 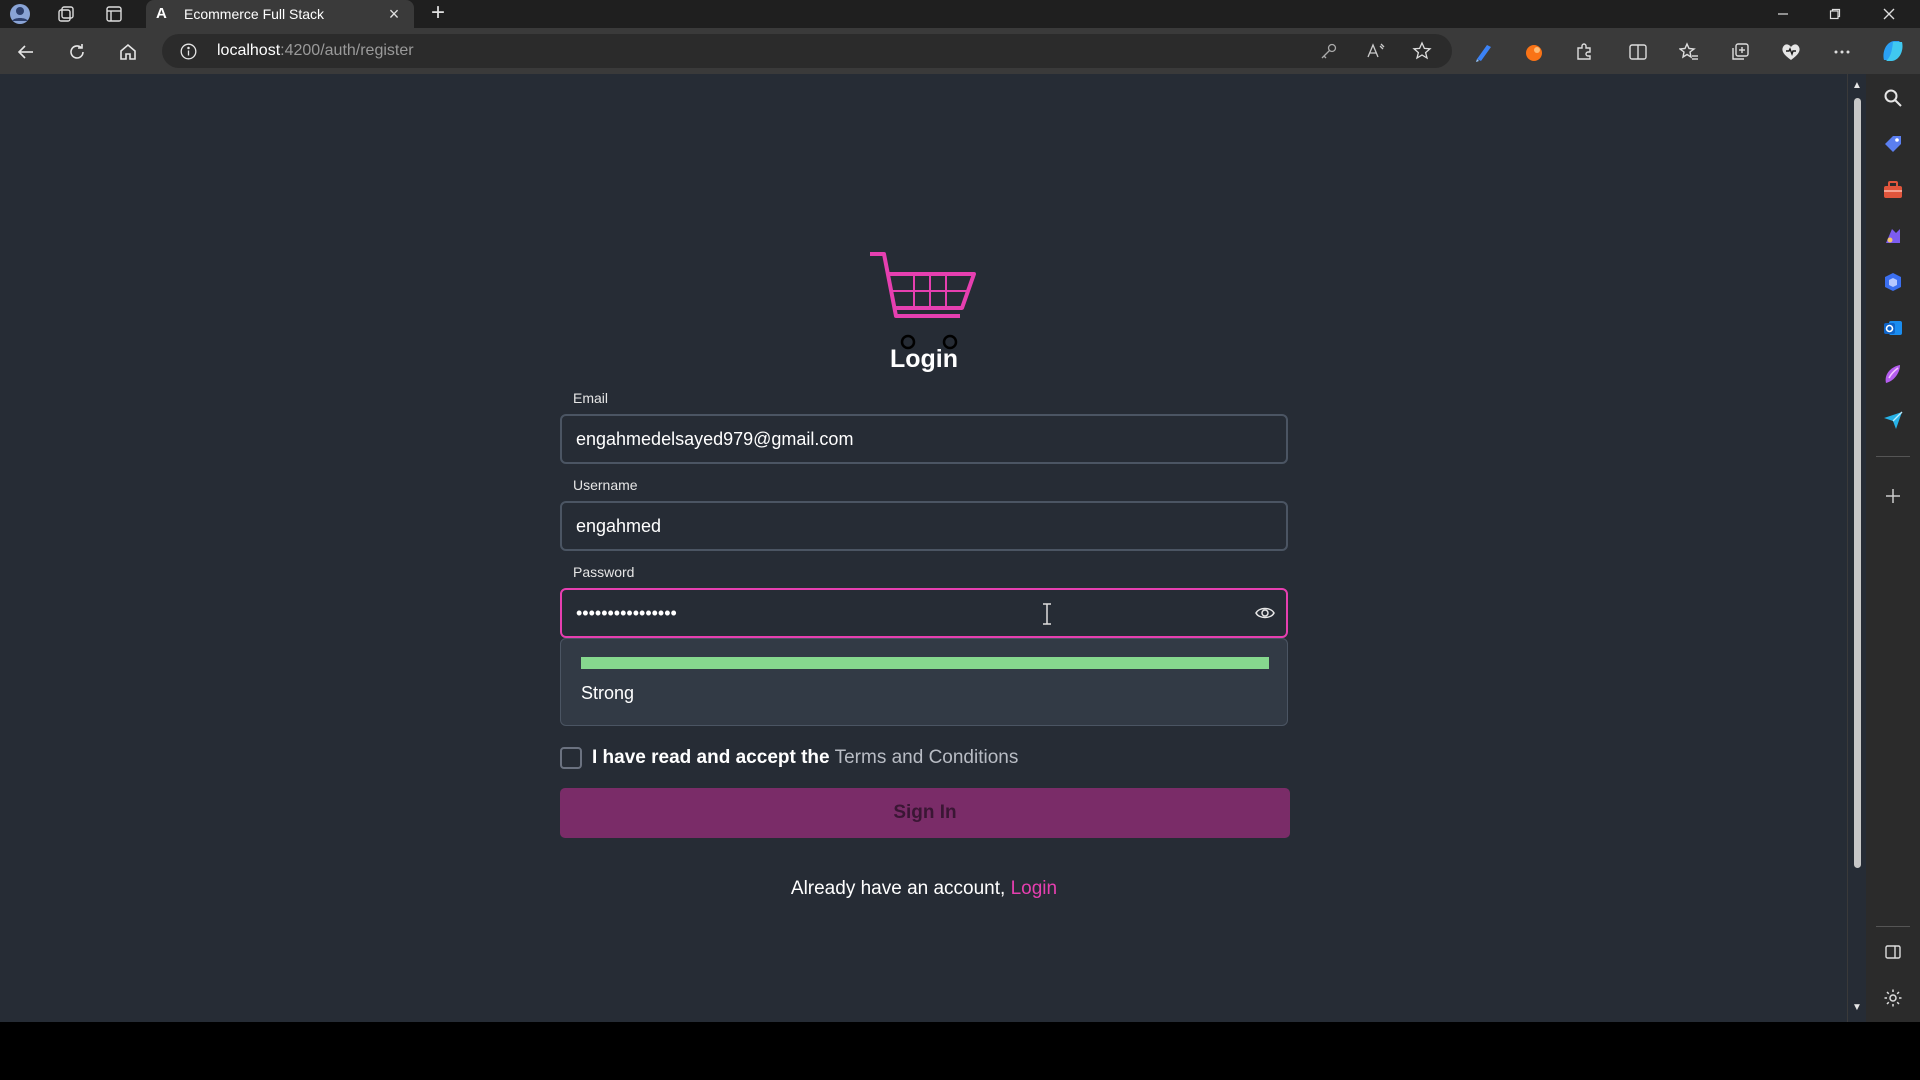 I want to click on edge-sidebar, so click(x=1893, y=548).